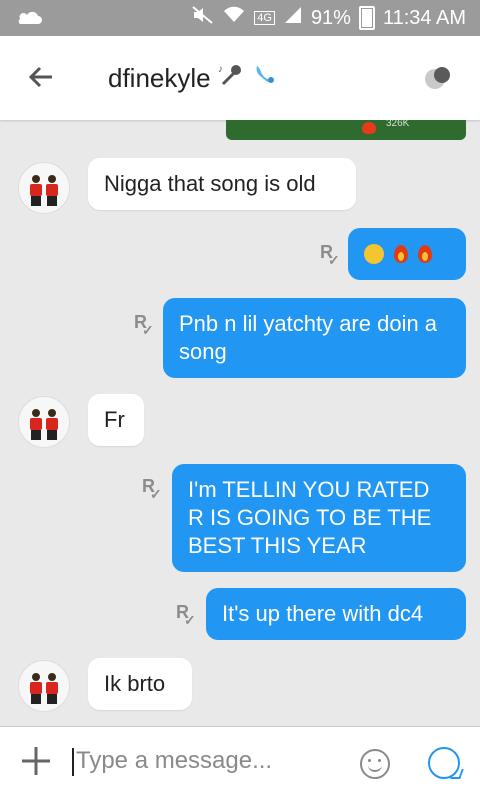 This screenshot has width=480, height=801. I want to click on message-bubble-outgoing: Pnb n lil yatchty are doin a song, so click(314, 338).